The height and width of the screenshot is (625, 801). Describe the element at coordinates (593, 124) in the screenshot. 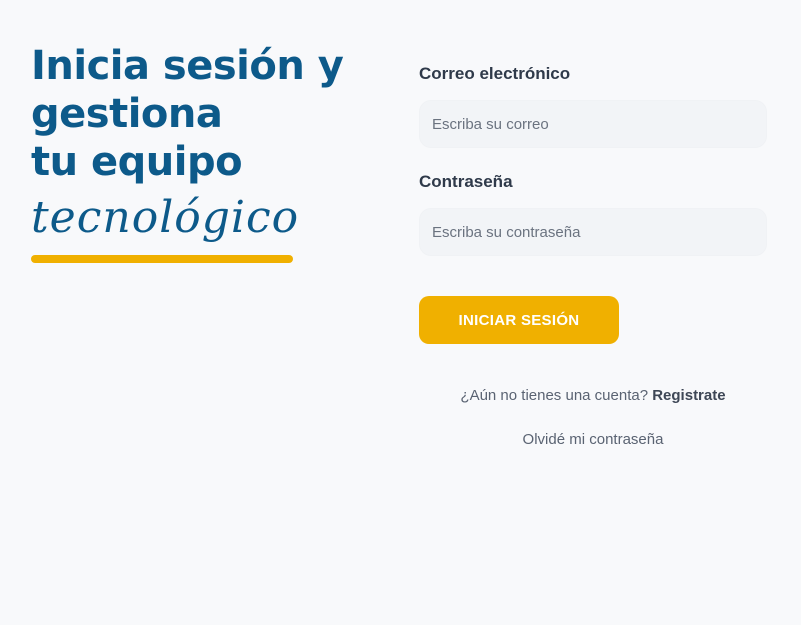

I see `email-field` at that location.